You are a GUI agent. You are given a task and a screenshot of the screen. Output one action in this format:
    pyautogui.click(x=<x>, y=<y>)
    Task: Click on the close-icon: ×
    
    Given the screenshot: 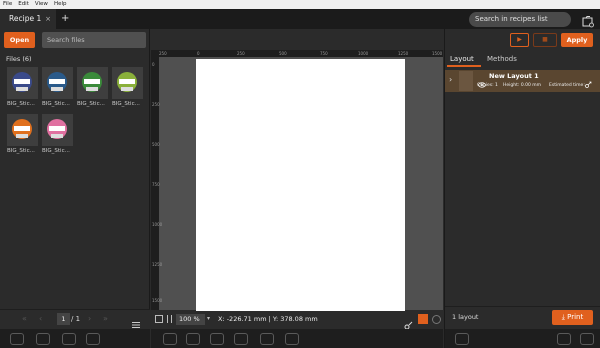 What is the action you would take?
    pyautogui.click(x=48, y=19)
    